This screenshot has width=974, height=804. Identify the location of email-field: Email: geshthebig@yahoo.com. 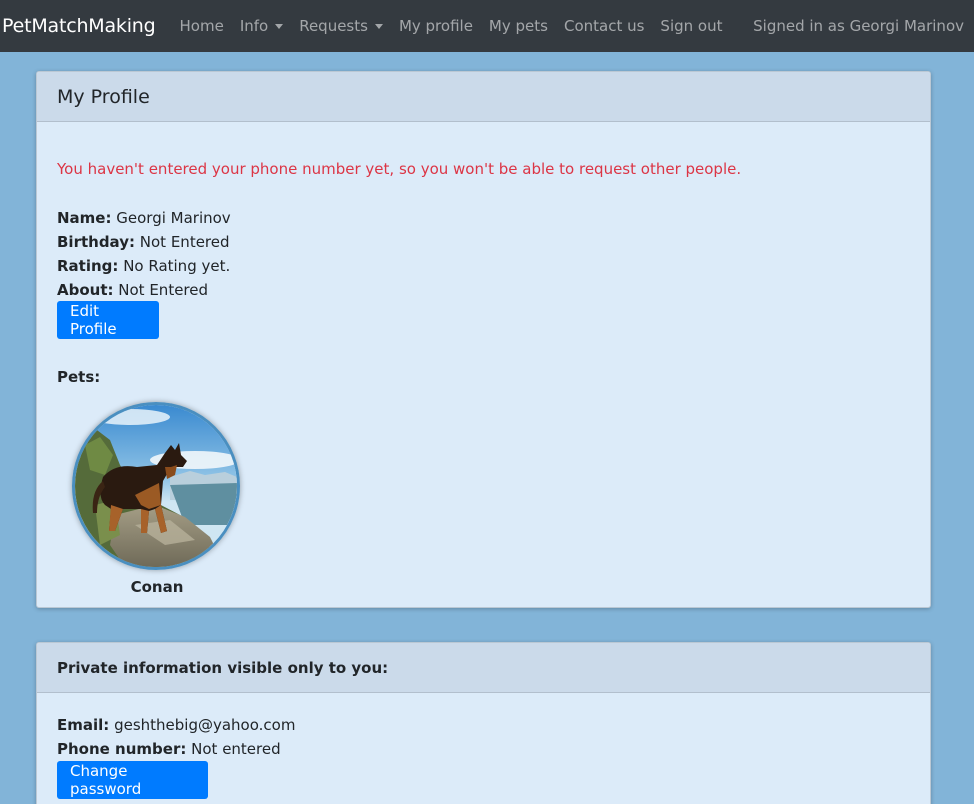
(176, 725).